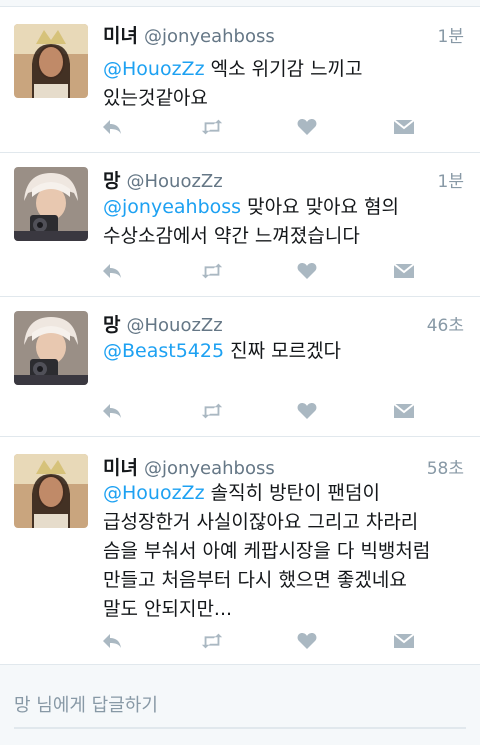 The image size is (480, 745). I want to click on tweet-text-line: 급성장한거 사실이잖아요 그리고 차라리, so click(261, 522).